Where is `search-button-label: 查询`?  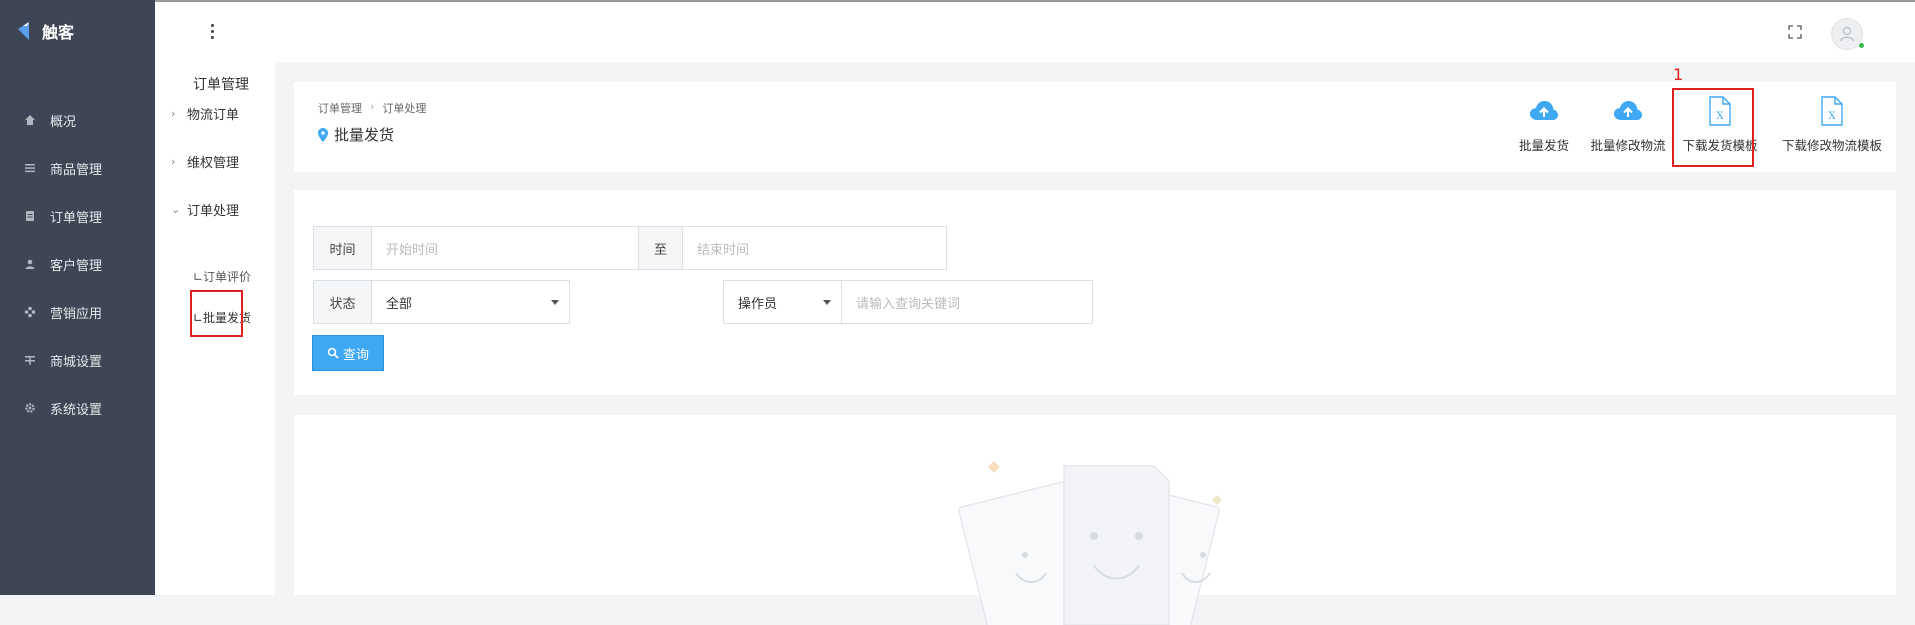 search-button-label: 查询 is located at coordinates (355, 355).